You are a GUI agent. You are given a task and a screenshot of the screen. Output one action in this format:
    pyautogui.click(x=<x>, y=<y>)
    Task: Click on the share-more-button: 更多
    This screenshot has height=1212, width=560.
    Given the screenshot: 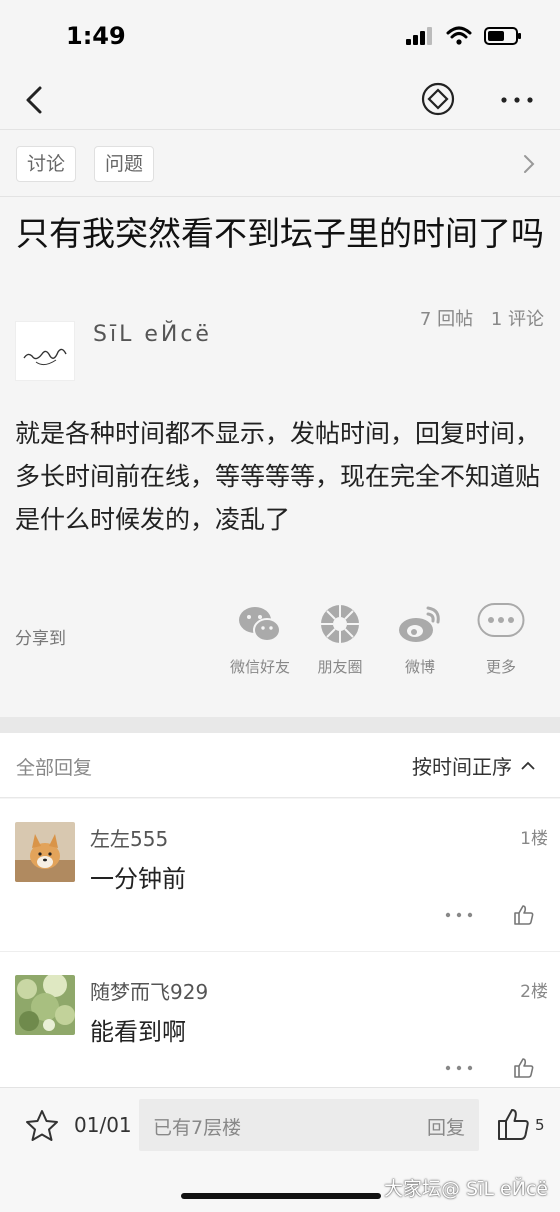 What is the action you would take?
    pyautogui.click(x=501, y=639)
    